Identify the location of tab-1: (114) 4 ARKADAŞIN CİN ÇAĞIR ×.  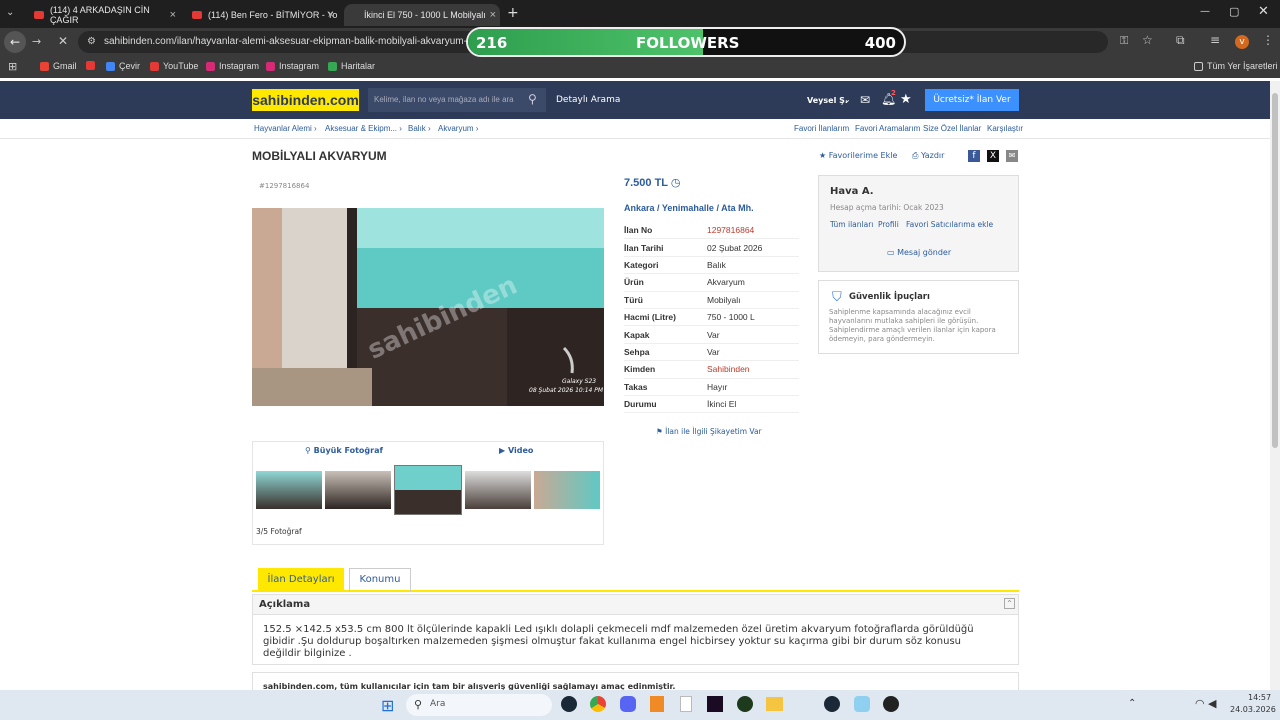
(104, 15).